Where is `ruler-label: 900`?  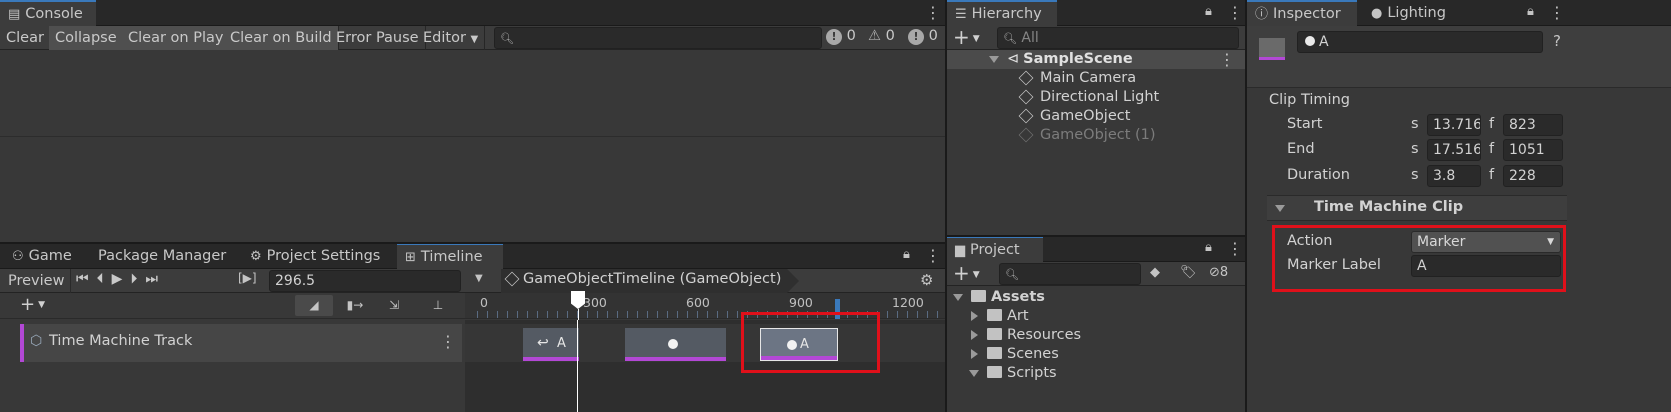 ruler-label: 900 is located at coordinates (801, 302).